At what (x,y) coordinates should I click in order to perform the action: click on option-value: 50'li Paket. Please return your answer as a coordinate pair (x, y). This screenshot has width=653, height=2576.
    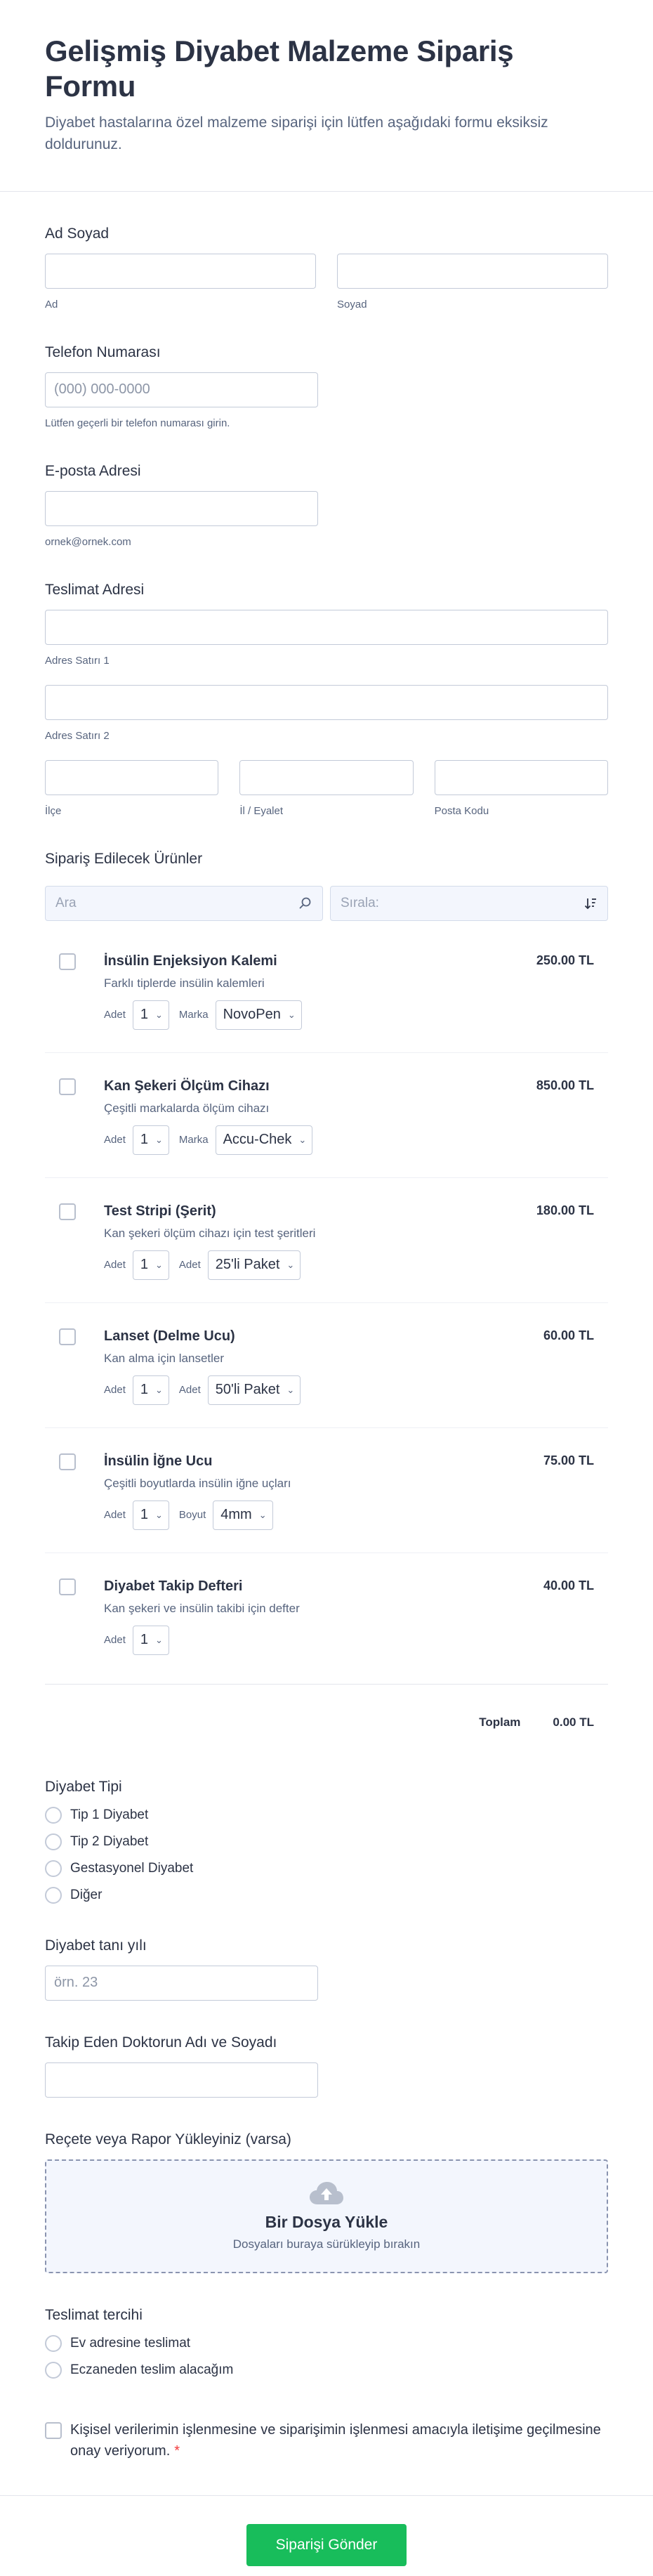
    Looking at the image, I should click on (248, 1390).